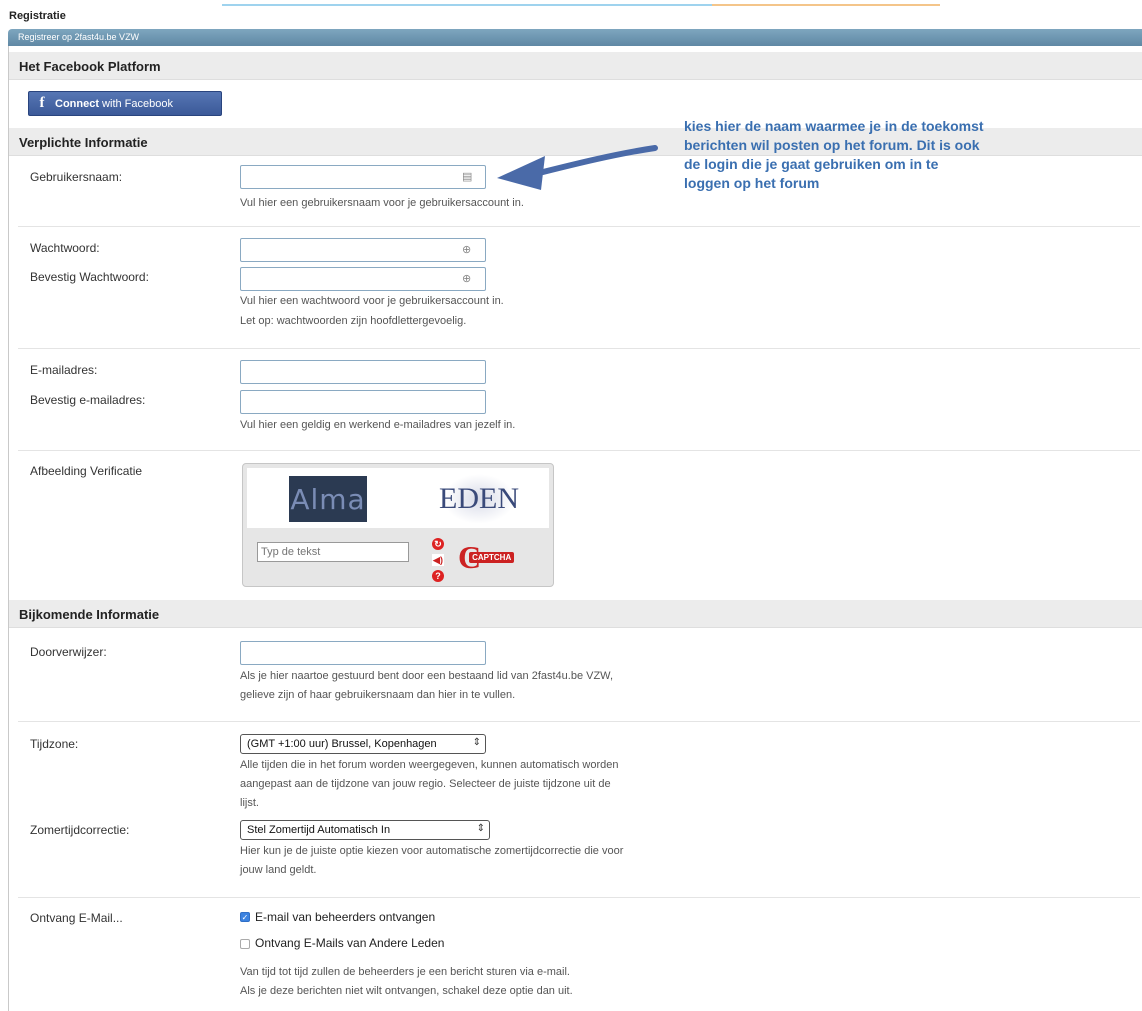 This screenshot has height=1011, width=1142. I want to click on member-email-label: Ontvang E-Mails van Andere Leden, so click(349, 943).